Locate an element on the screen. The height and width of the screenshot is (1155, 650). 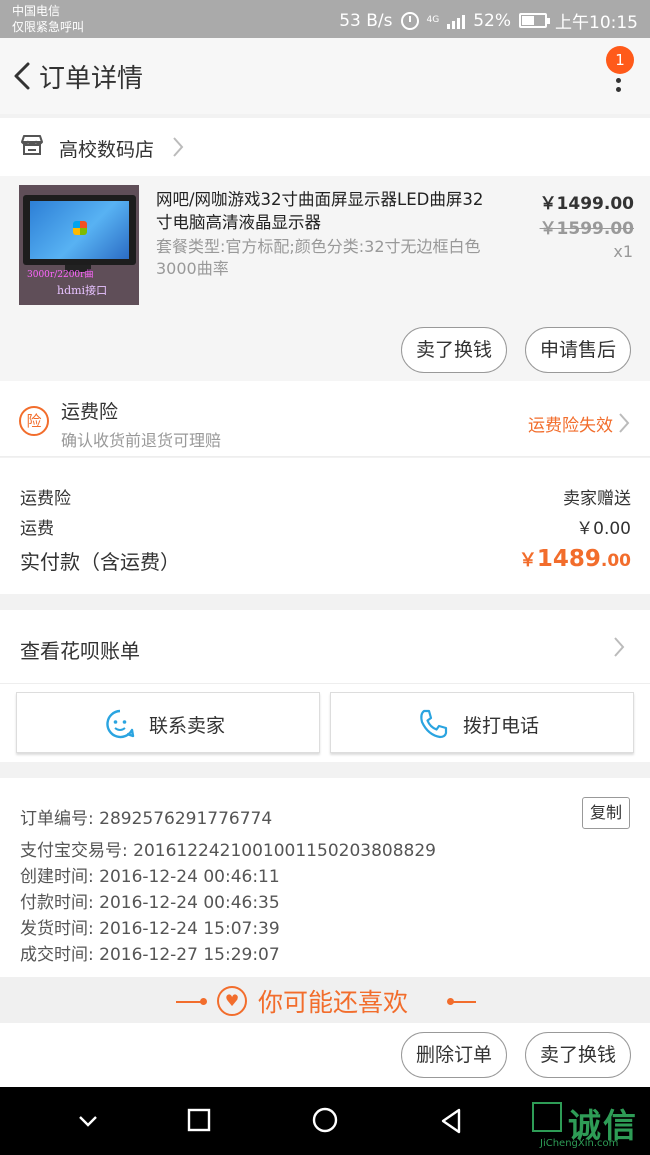
contact-bar: 联系卖家 拨打电话 is located at coordinates (325, 723).